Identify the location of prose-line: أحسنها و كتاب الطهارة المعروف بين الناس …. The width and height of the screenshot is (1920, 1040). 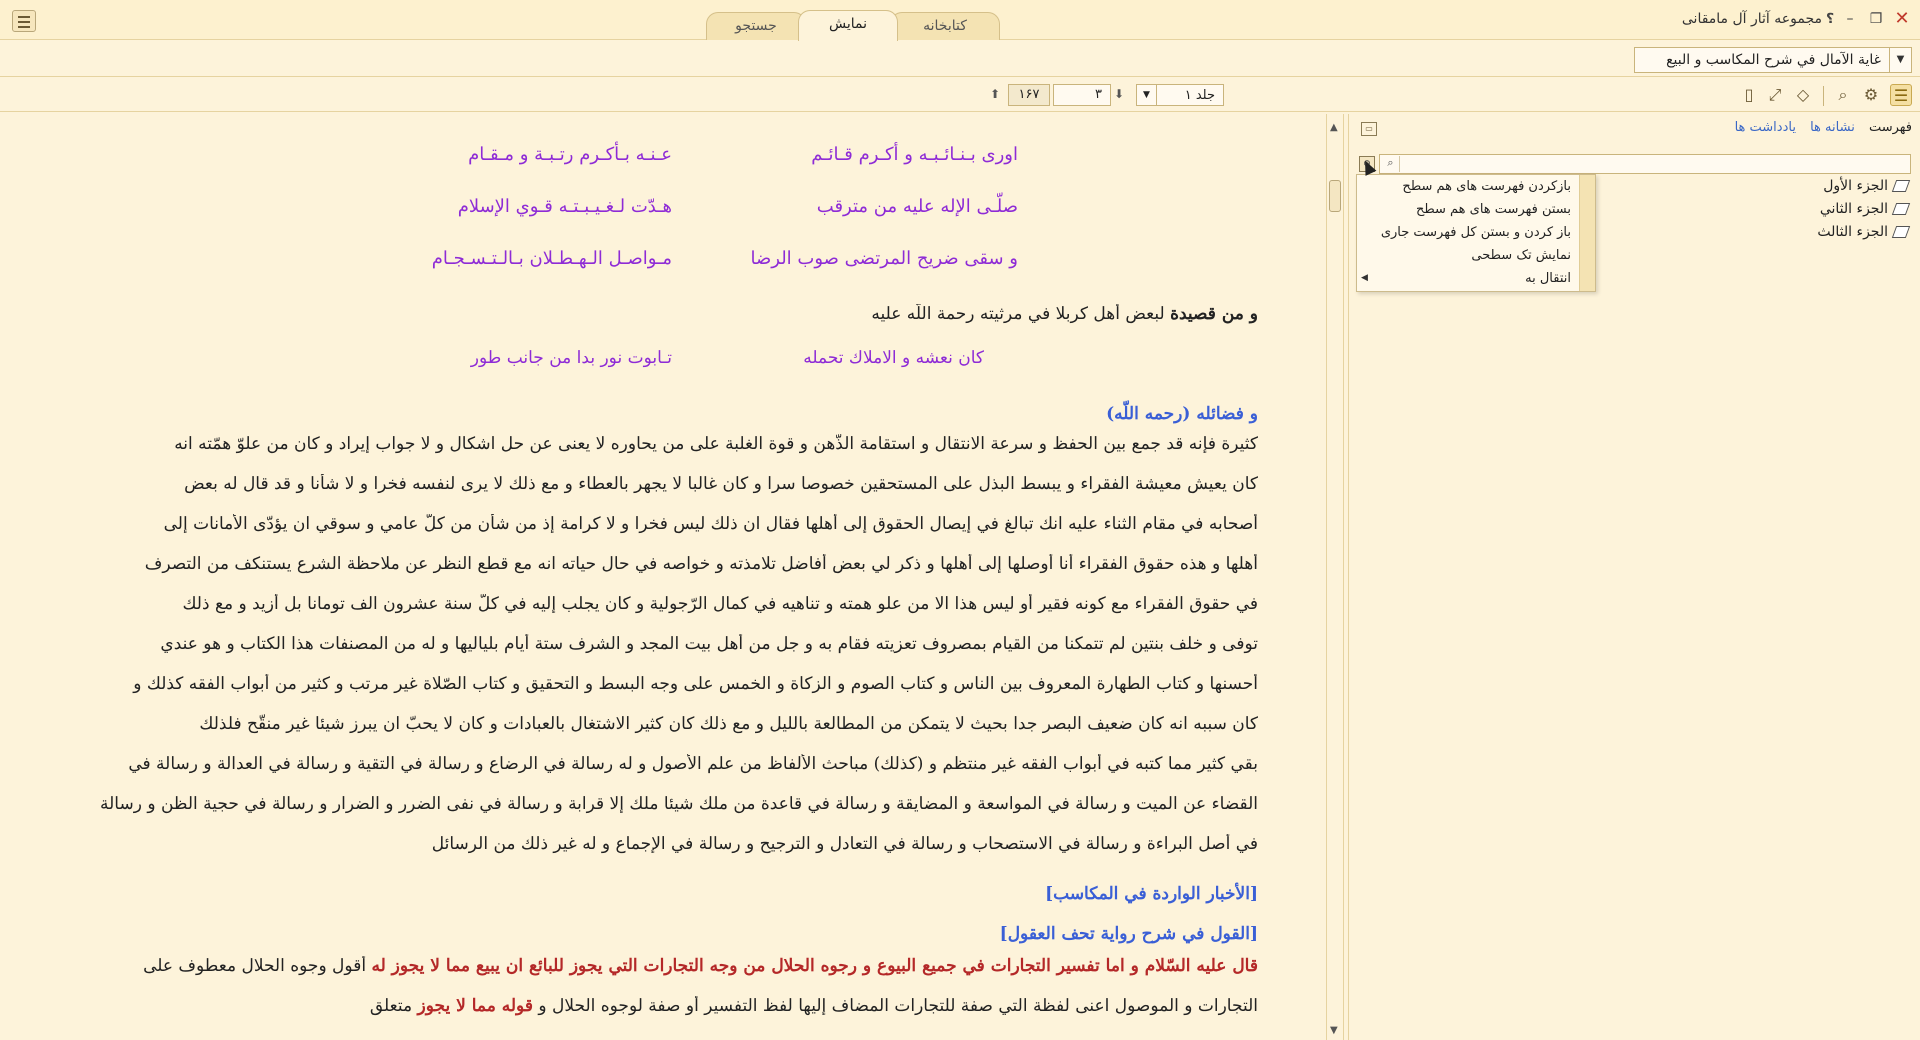
(695, 684).